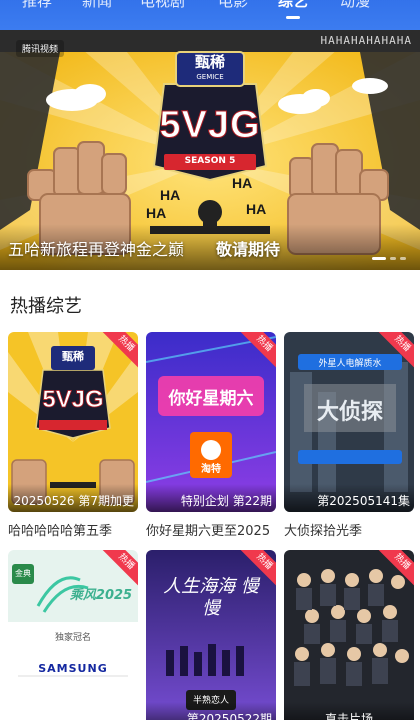  What do you see at coordinates (349, 412) in the screenshot?
I see `poster-title: 大侦探` at bounding box center [349, 412].